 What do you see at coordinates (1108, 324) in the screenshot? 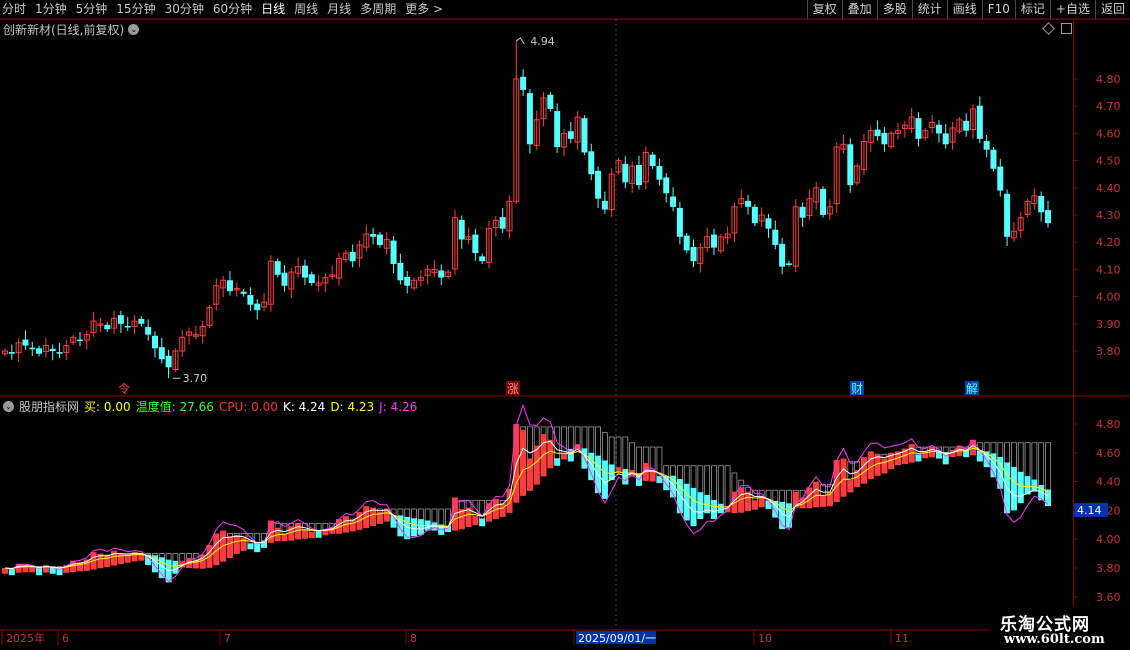
I see `price-tick-label: 3.90` at bounding box center [1108, 324].